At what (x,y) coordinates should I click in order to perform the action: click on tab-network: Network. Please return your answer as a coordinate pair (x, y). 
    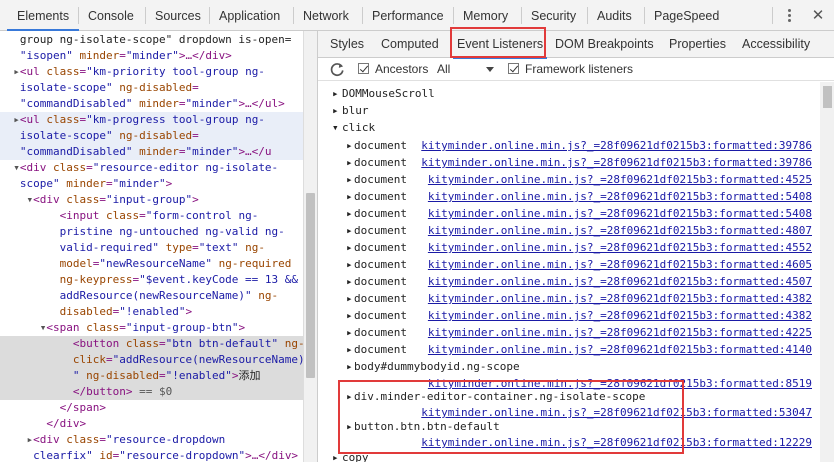
    Looking at the image, I should click on (326, 15).